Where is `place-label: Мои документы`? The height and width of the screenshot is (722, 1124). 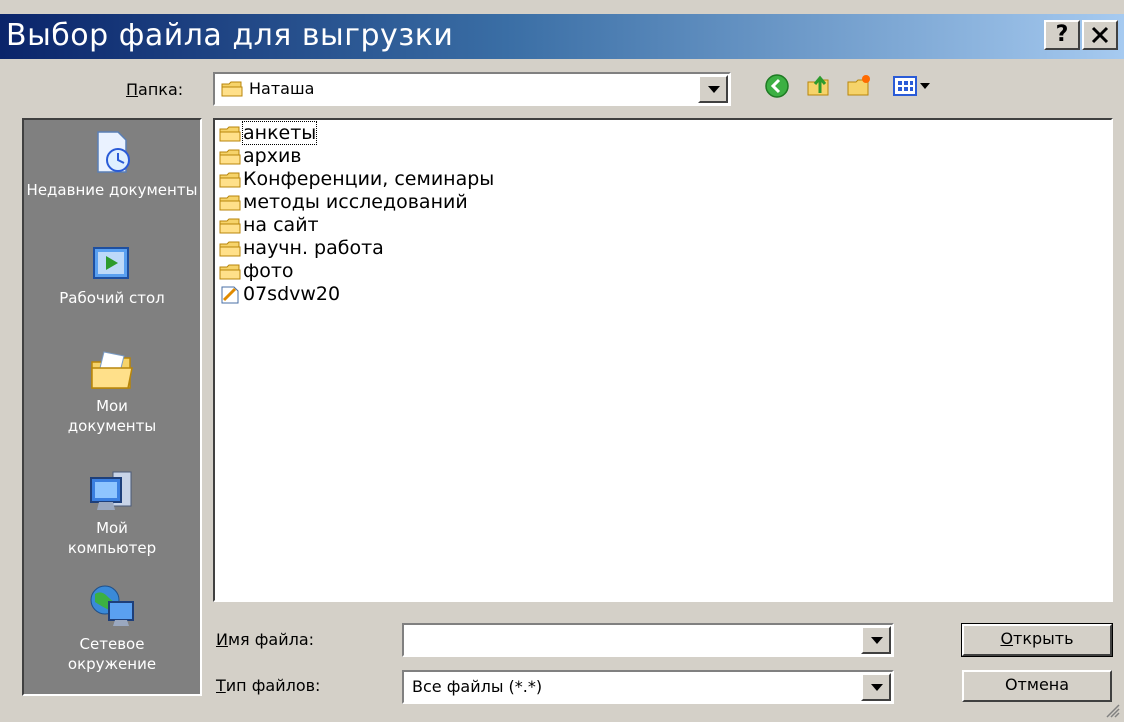 place-label: Мои документы is located at coordinates (112, 416).